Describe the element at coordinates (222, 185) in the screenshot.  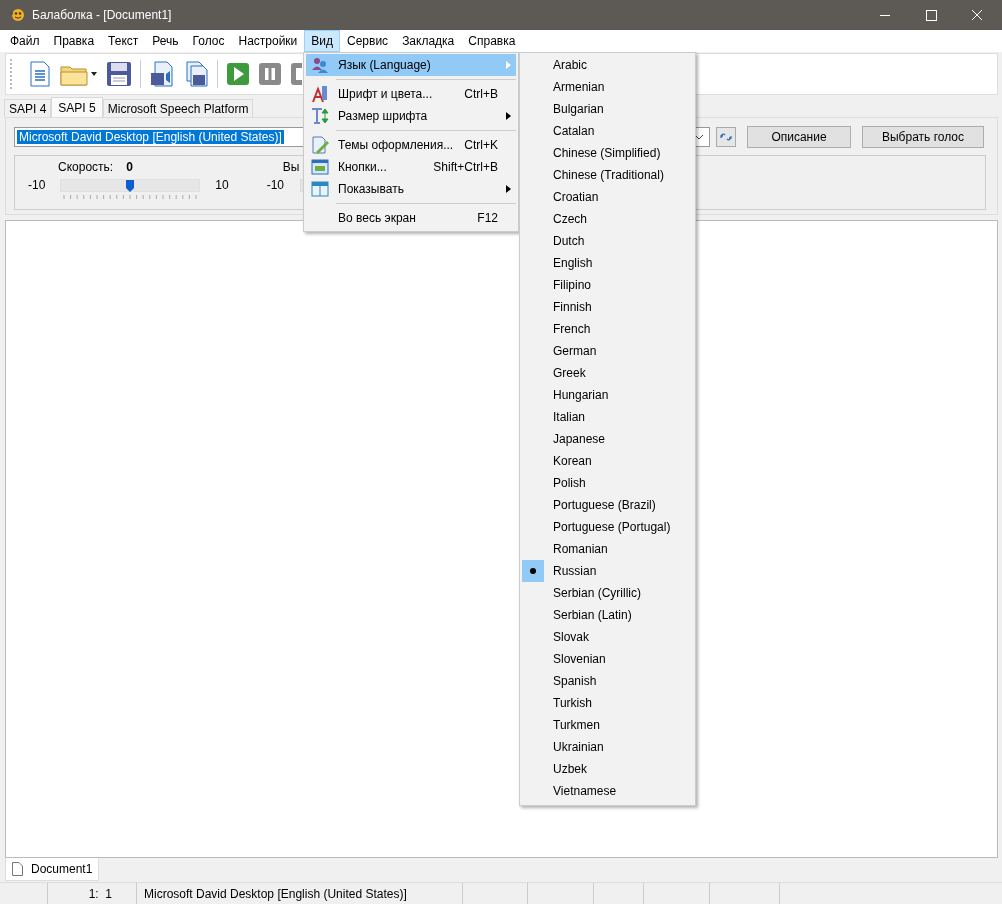
I see `max-label: 10` at that location.